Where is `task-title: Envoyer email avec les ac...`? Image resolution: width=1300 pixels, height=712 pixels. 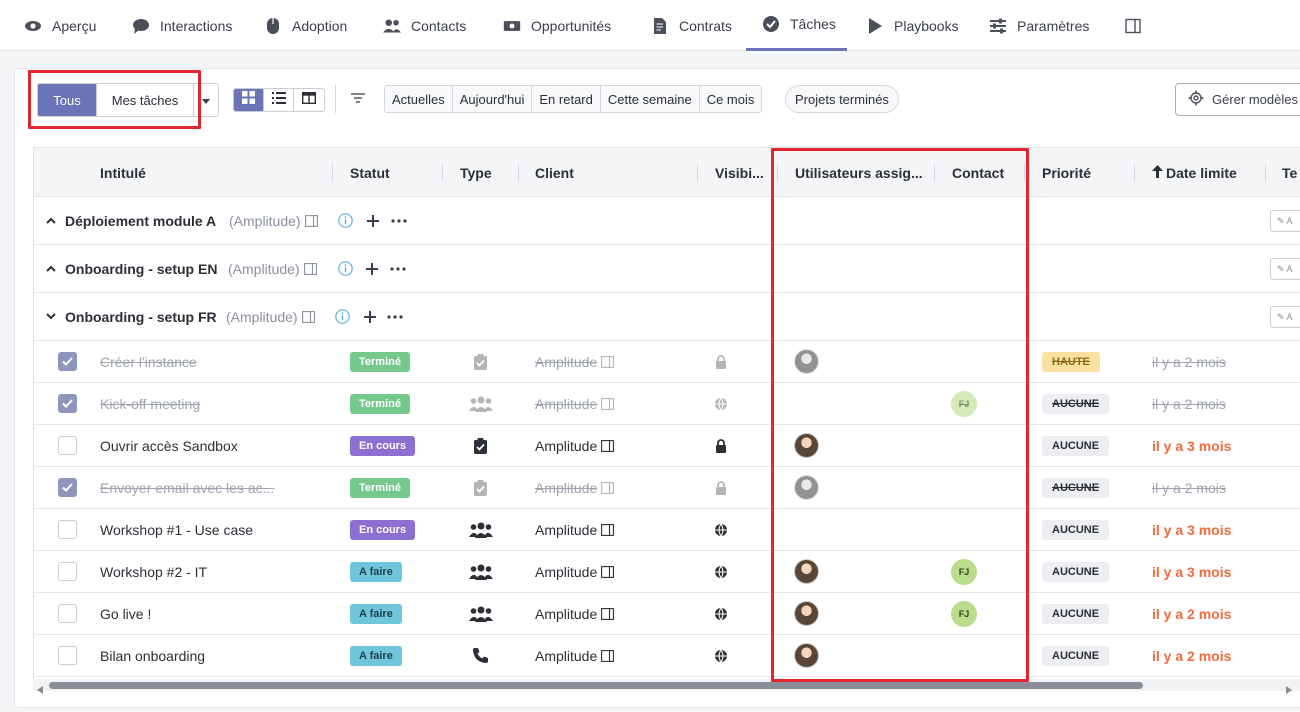 task-title: Envoyer email avec les ac... is located at coordinates (187, 487).